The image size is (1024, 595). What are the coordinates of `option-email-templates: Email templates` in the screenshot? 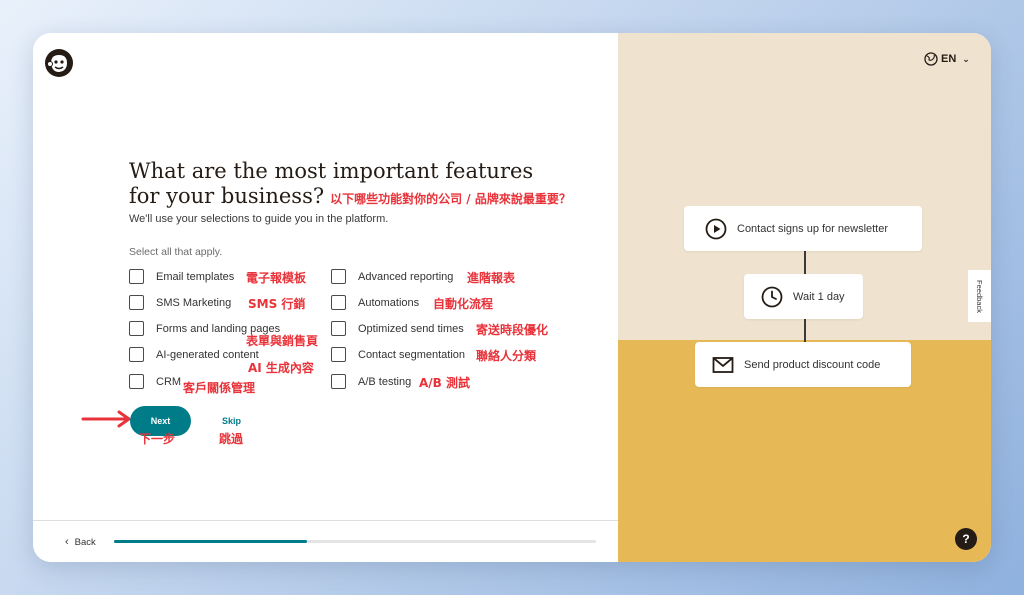 It's located at (181, 276).